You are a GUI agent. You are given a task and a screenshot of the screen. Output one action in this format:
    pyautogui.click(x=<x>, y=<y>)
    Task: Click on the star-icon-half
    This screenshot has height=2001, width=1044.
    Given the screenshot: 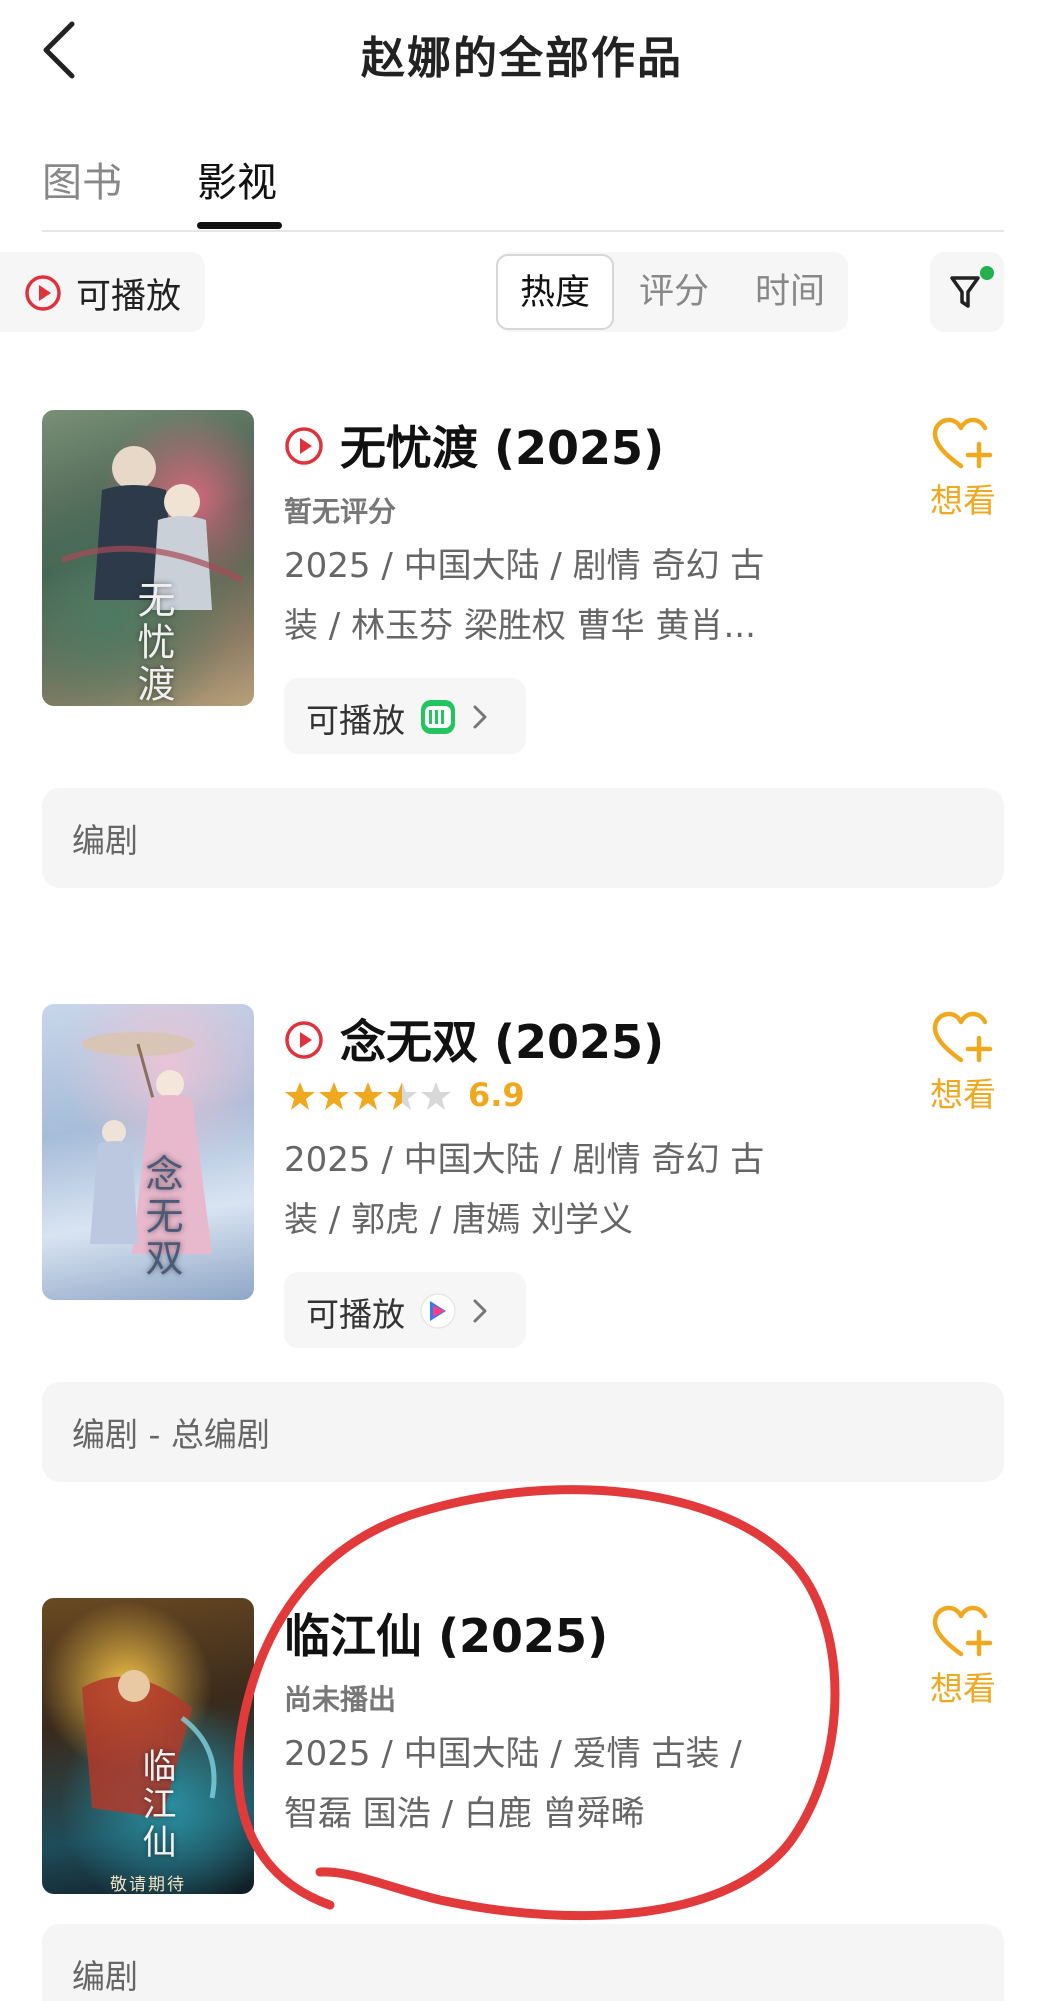 What is the action you would take?
    pyautogui.click(x=402, y=1096)
    